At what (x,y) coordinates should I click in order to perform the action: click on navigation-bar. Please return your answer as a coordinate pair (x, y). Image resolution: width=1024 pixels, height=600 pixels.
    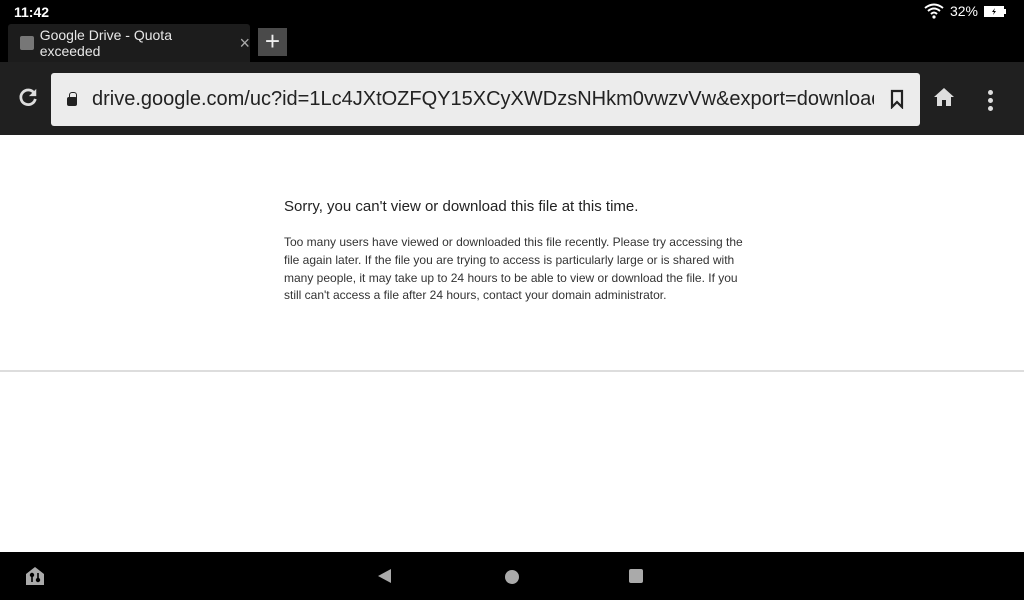
    Looking at the image, I should click on (512, 576).